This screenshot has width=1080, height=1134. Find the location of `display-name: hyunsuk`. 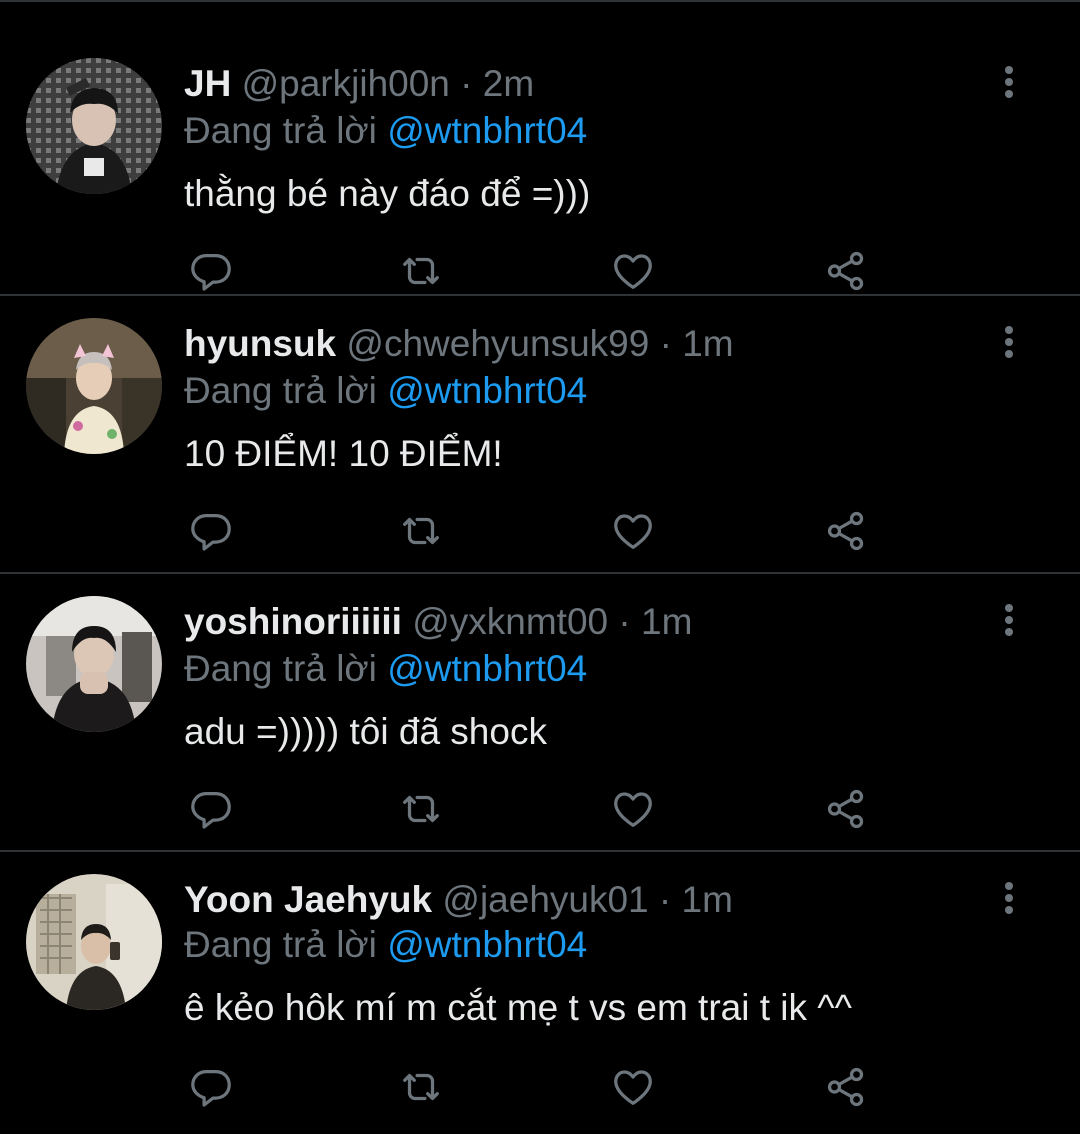

display-name: hyunsuk is located at coordinates (260, 343).